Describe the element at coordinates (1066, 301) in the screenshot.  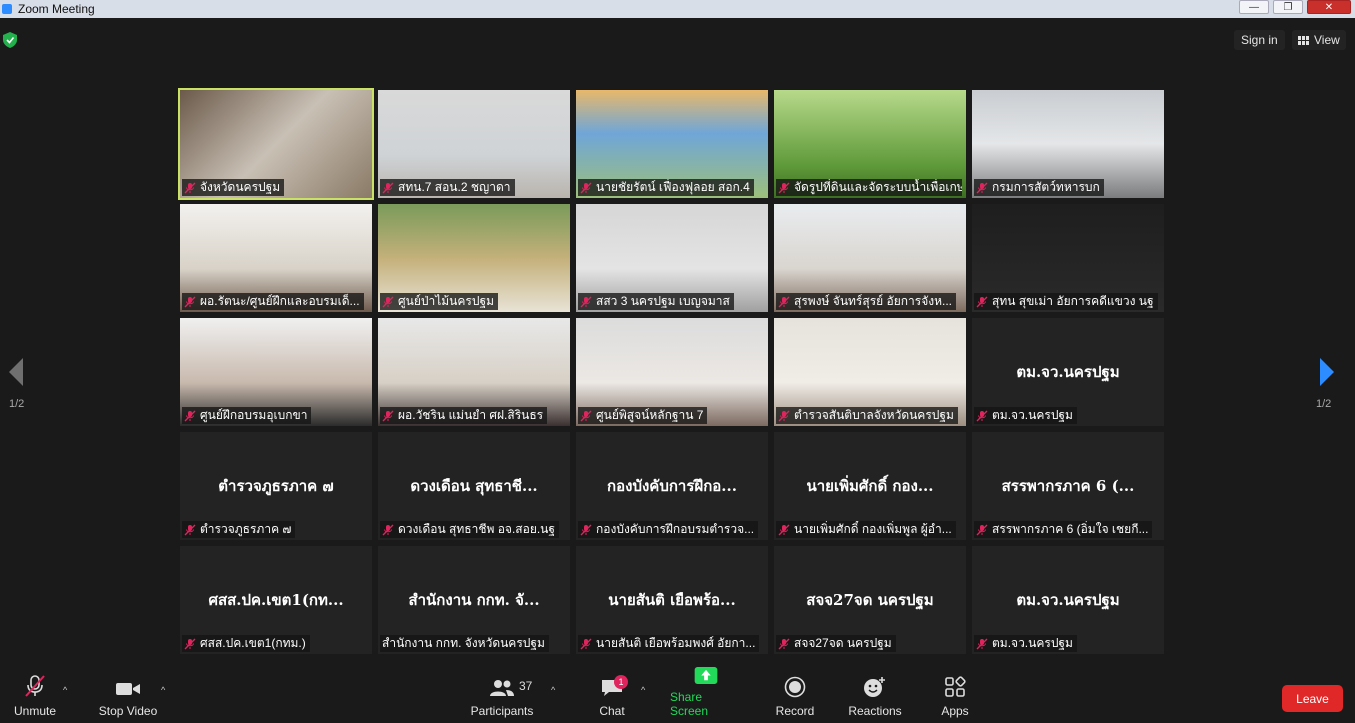
I see `participant-name-label: สุทน สุขเม่า อัยการคดีแขวง นฐ` at that location.